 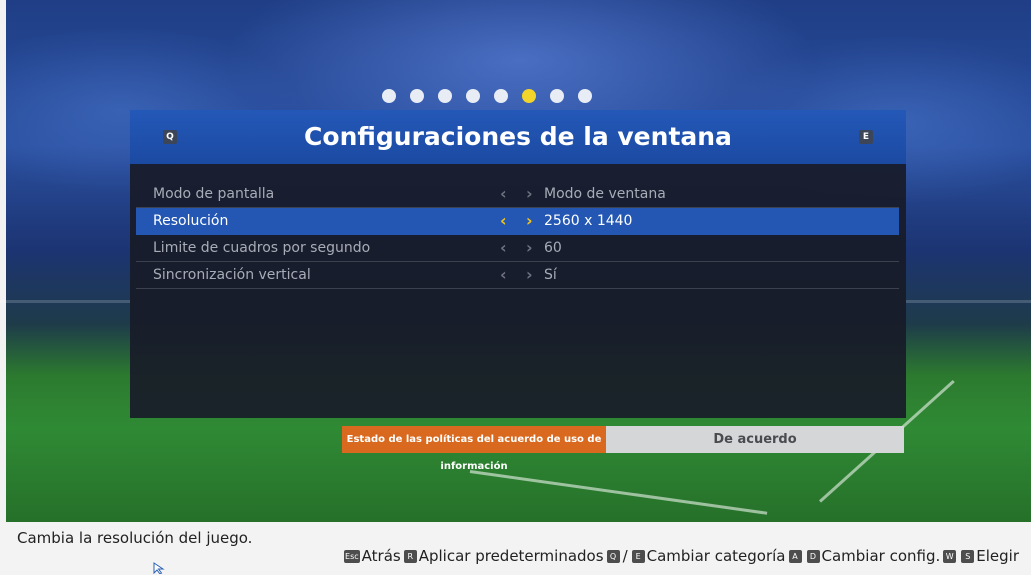 What do you see at coordinates (588, 221) in the screenshot?
I see `setting-value: 2560 x 1440` at bounding box center [588, 221].